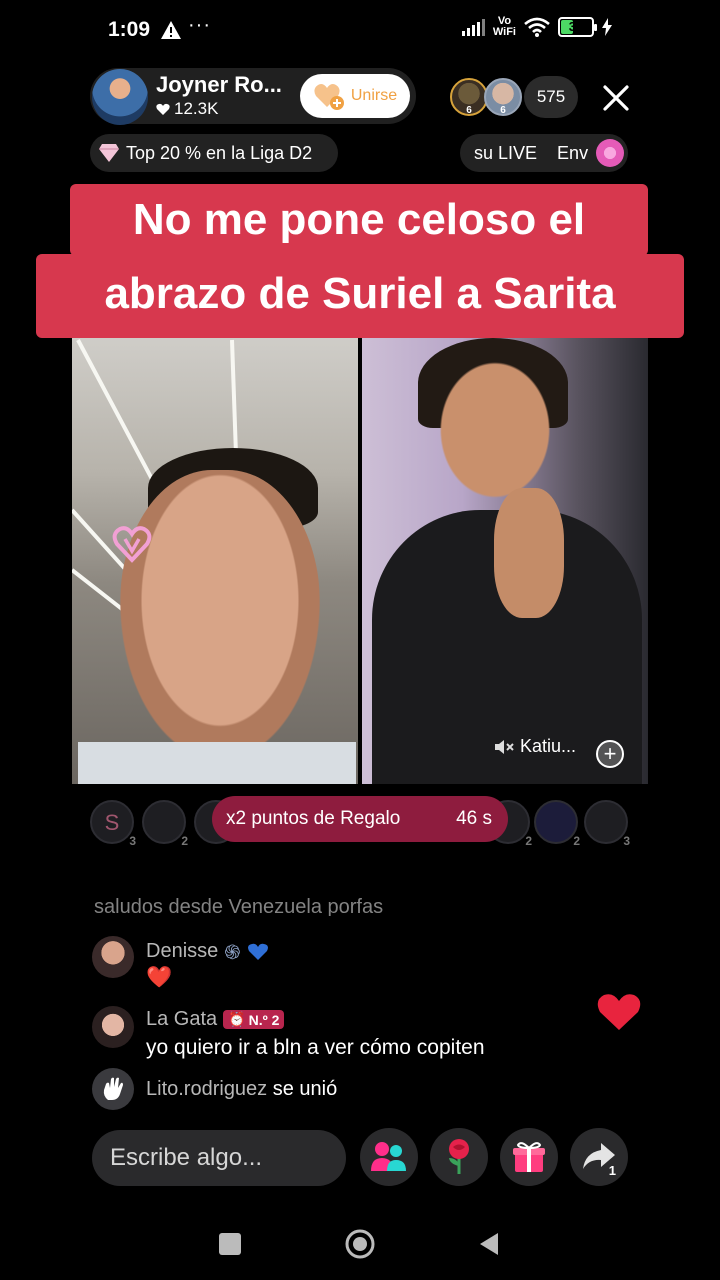 The width and height of the screenshot is (720, 1280). I want to click on back-triangle-icon, so click(490, 1244).